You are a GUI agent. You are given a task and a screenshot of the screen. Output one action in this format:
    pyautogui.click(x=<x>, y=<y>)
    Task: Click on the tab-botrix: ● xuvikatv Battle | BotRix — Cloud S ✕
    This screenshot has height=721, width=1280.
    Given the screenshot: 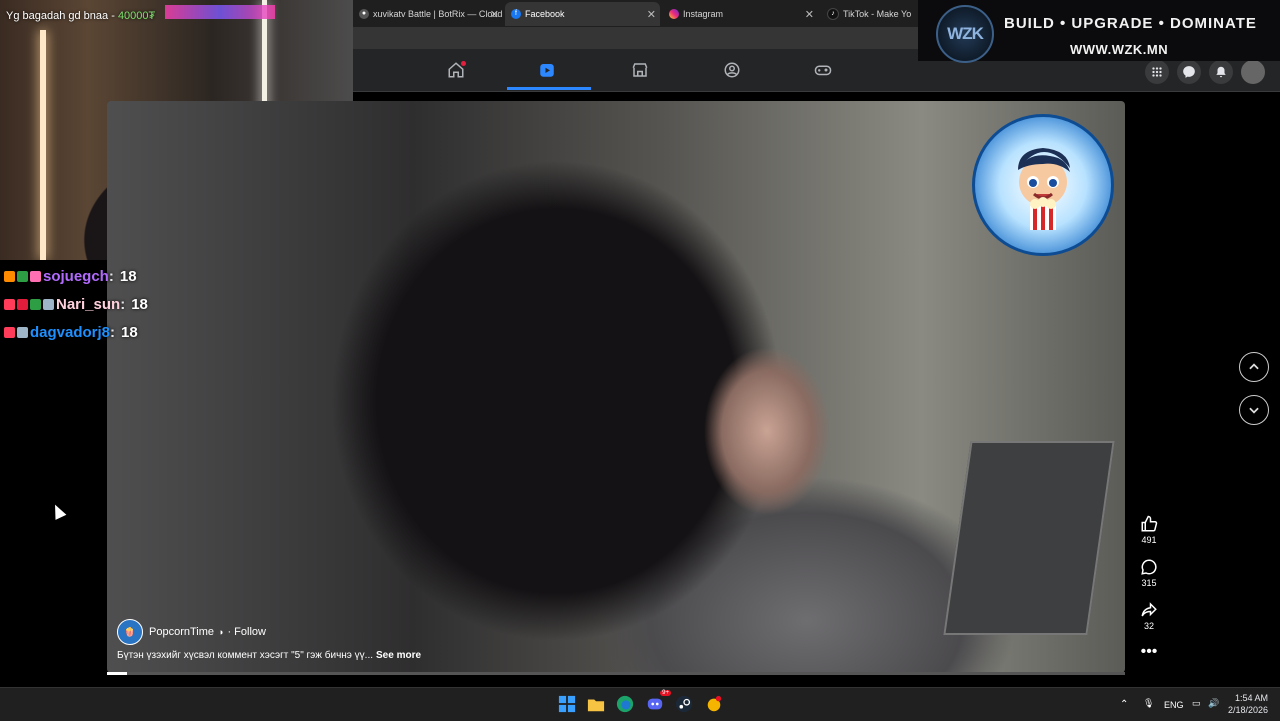 What is the action you would take?
    pyautogui.click(x=428, y=14)
    